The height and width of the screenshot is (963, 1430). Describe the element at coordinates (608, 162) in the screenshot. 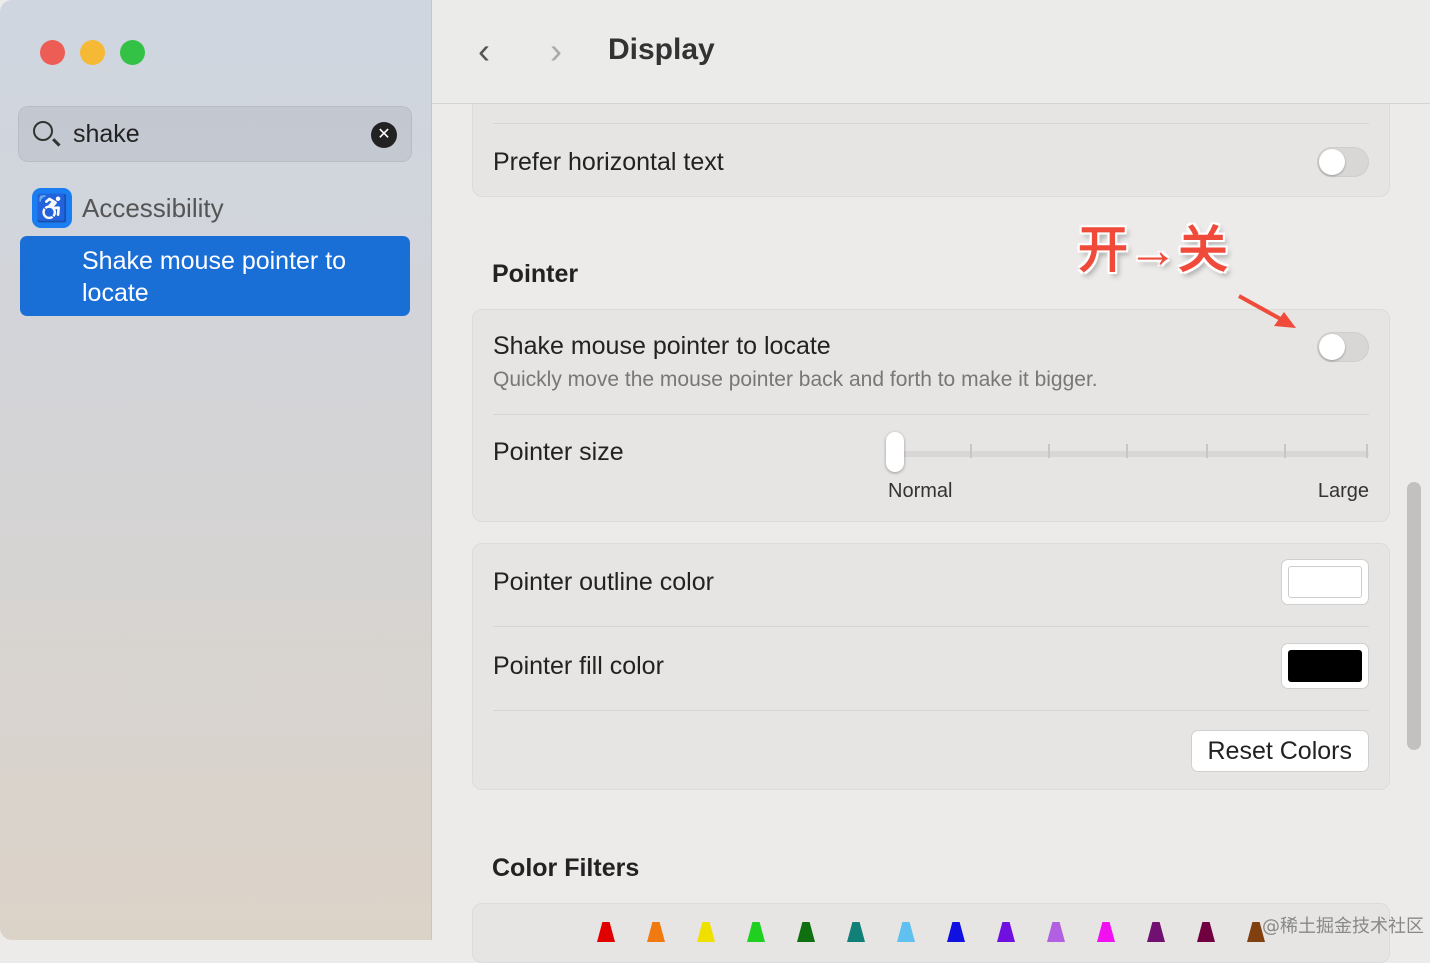

I see `prefer-horizontal-label: Prefer horizontal text` at that location.